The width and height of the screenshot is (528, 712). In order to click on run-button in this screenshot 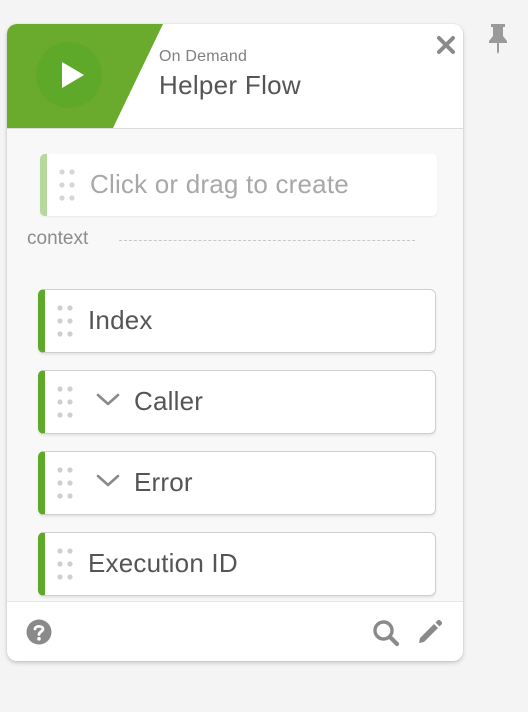, I will do `click(69, 75)`.